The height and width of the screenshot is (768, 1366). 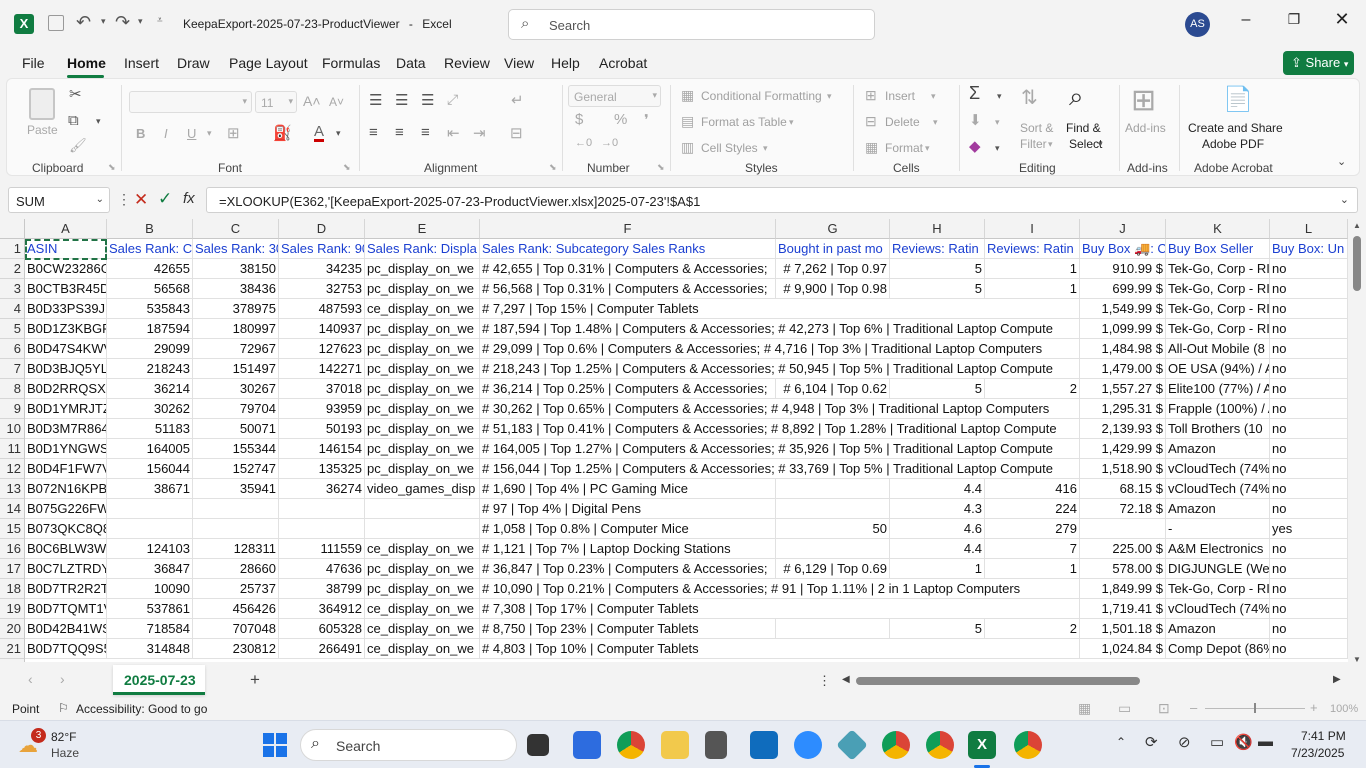 I want to click on table-cell: 718584, so click(x=150, y=629).